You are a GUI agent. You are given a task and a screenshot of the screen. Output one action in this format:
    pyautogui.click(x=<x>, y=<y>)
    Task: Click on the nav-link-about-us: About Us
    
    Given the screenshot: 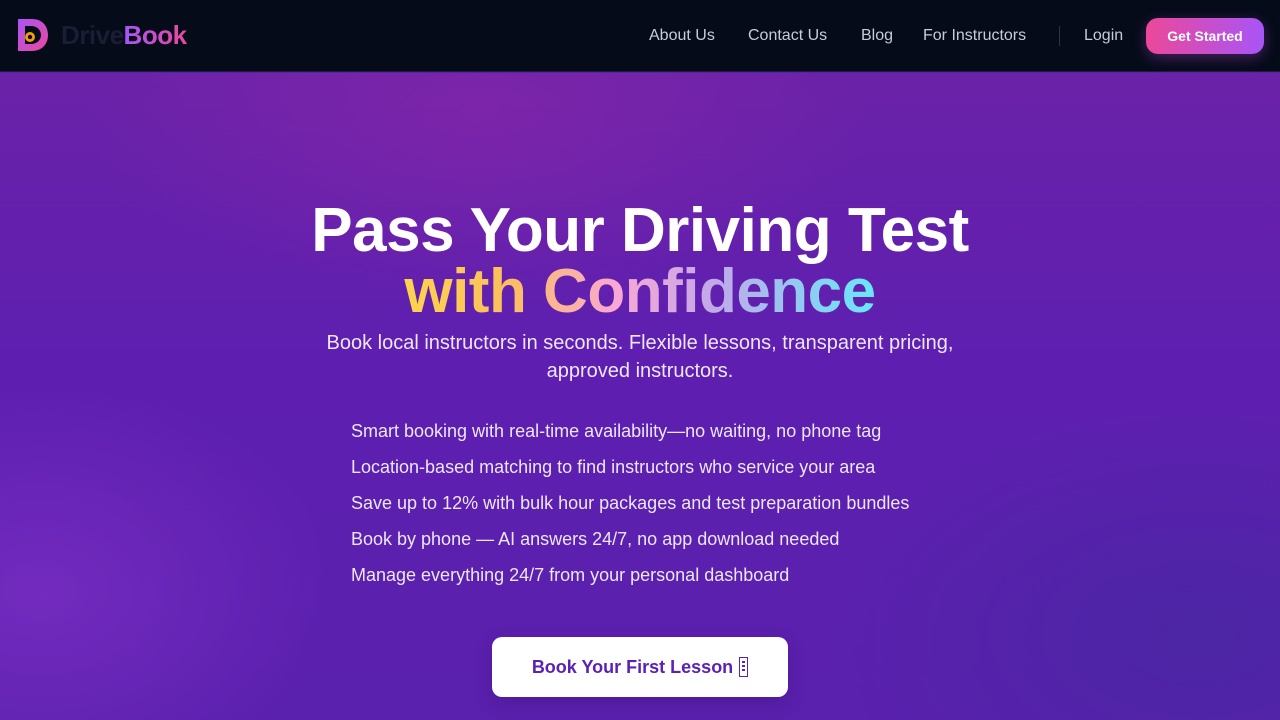 What is the action you would take?
    pyautogui.click(x=682, y=36)
    